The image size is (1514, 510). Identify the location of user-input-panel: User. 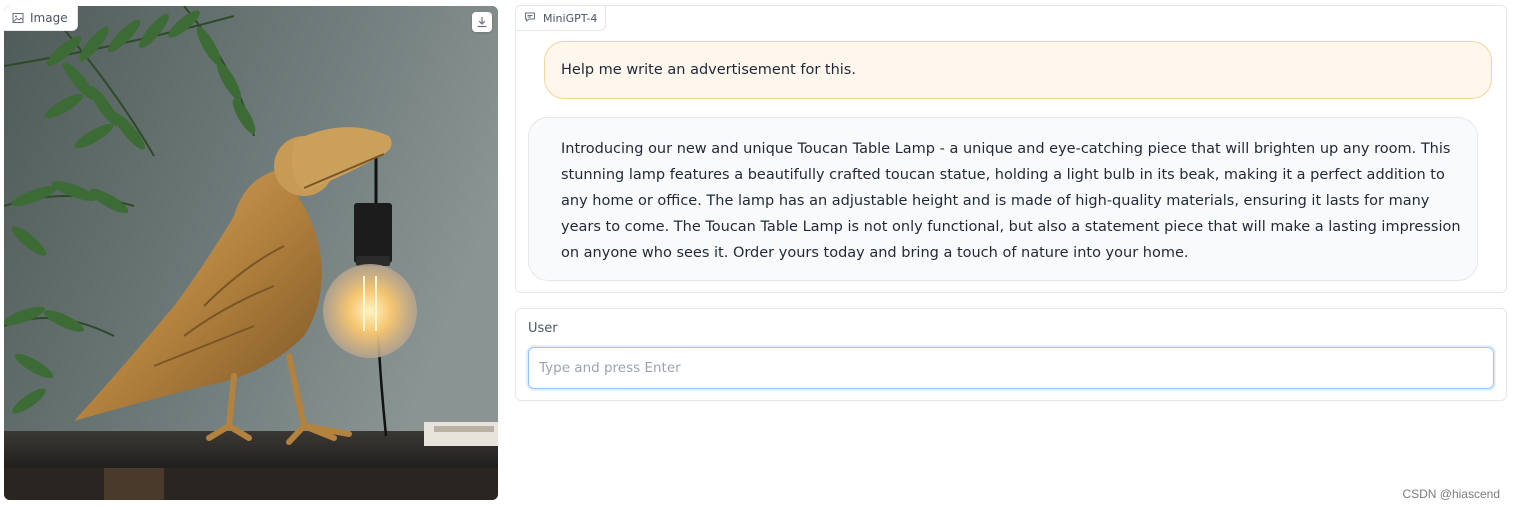
(1011, 354).